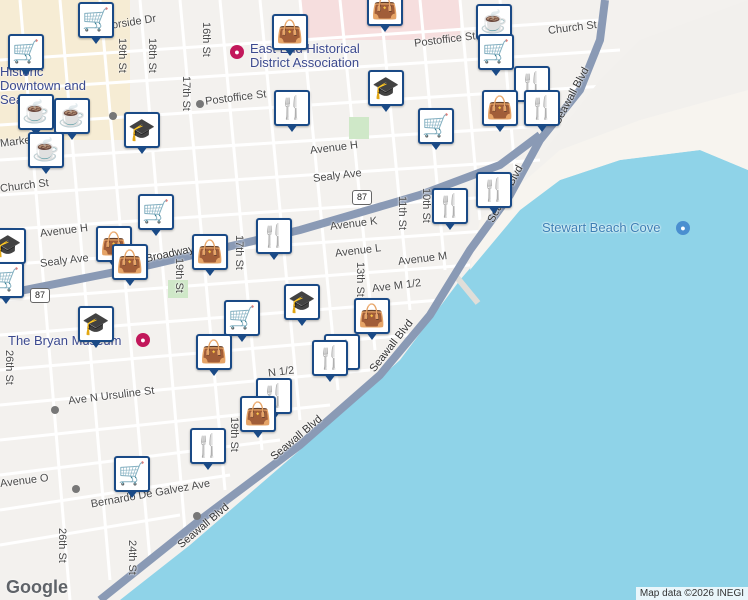 The height and width of the screenshot is (600, 748). What do you see at coordinates (132, 557) in the screenshot?
I see `street-24th: 24th St` at bounding box center [132, 557].